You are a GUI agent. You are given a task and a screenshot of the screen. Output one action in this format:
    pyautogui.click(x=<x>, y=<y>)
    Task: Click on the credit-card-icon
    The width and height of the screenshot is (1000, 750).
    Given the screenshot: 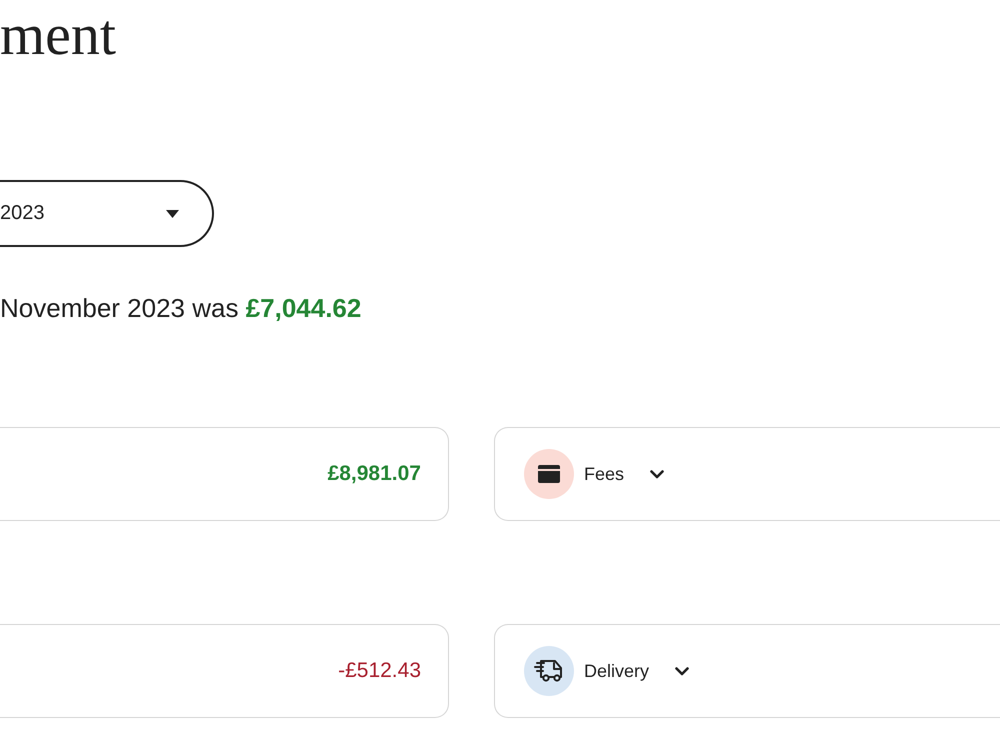 What is the action you would take?
    pyautogui.click(x=549, y=474)
    